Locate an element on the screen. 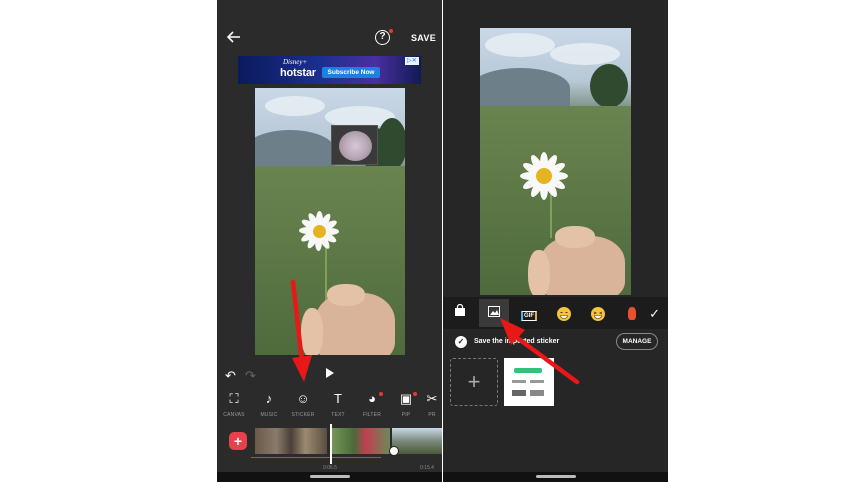 The height and width of the screenshot is (482, 856). placed-sticker is located at coordinates (354, 145).